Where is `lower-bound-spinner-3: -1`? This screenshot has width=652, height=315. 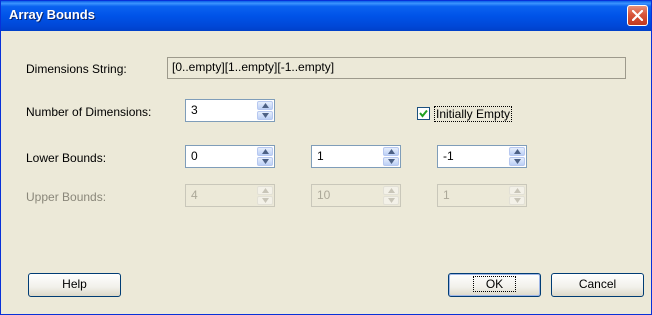 lower-bound-spinner-3: -1 is located at coordinates (482, 156).